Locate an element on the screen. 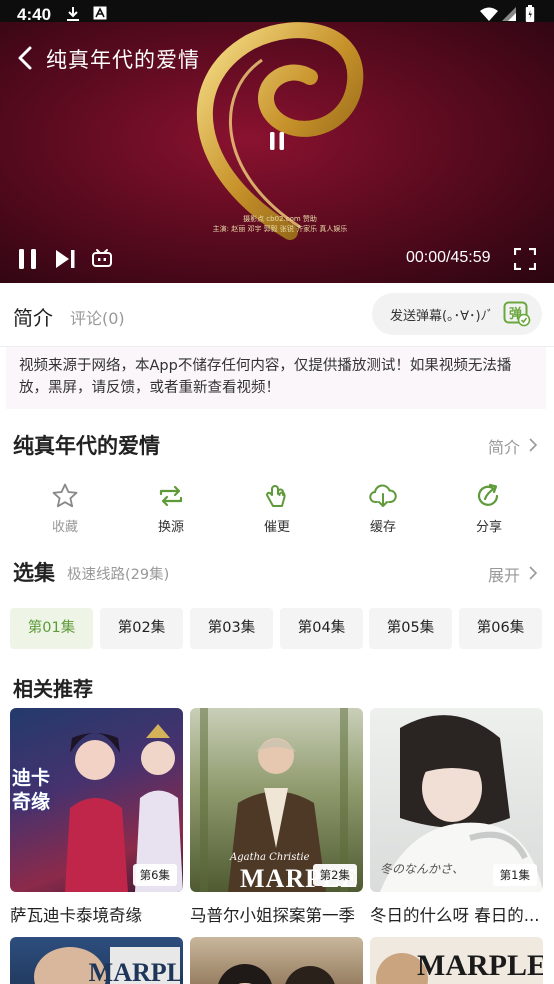  center-pause-icon is located at coordinates (277, 141).